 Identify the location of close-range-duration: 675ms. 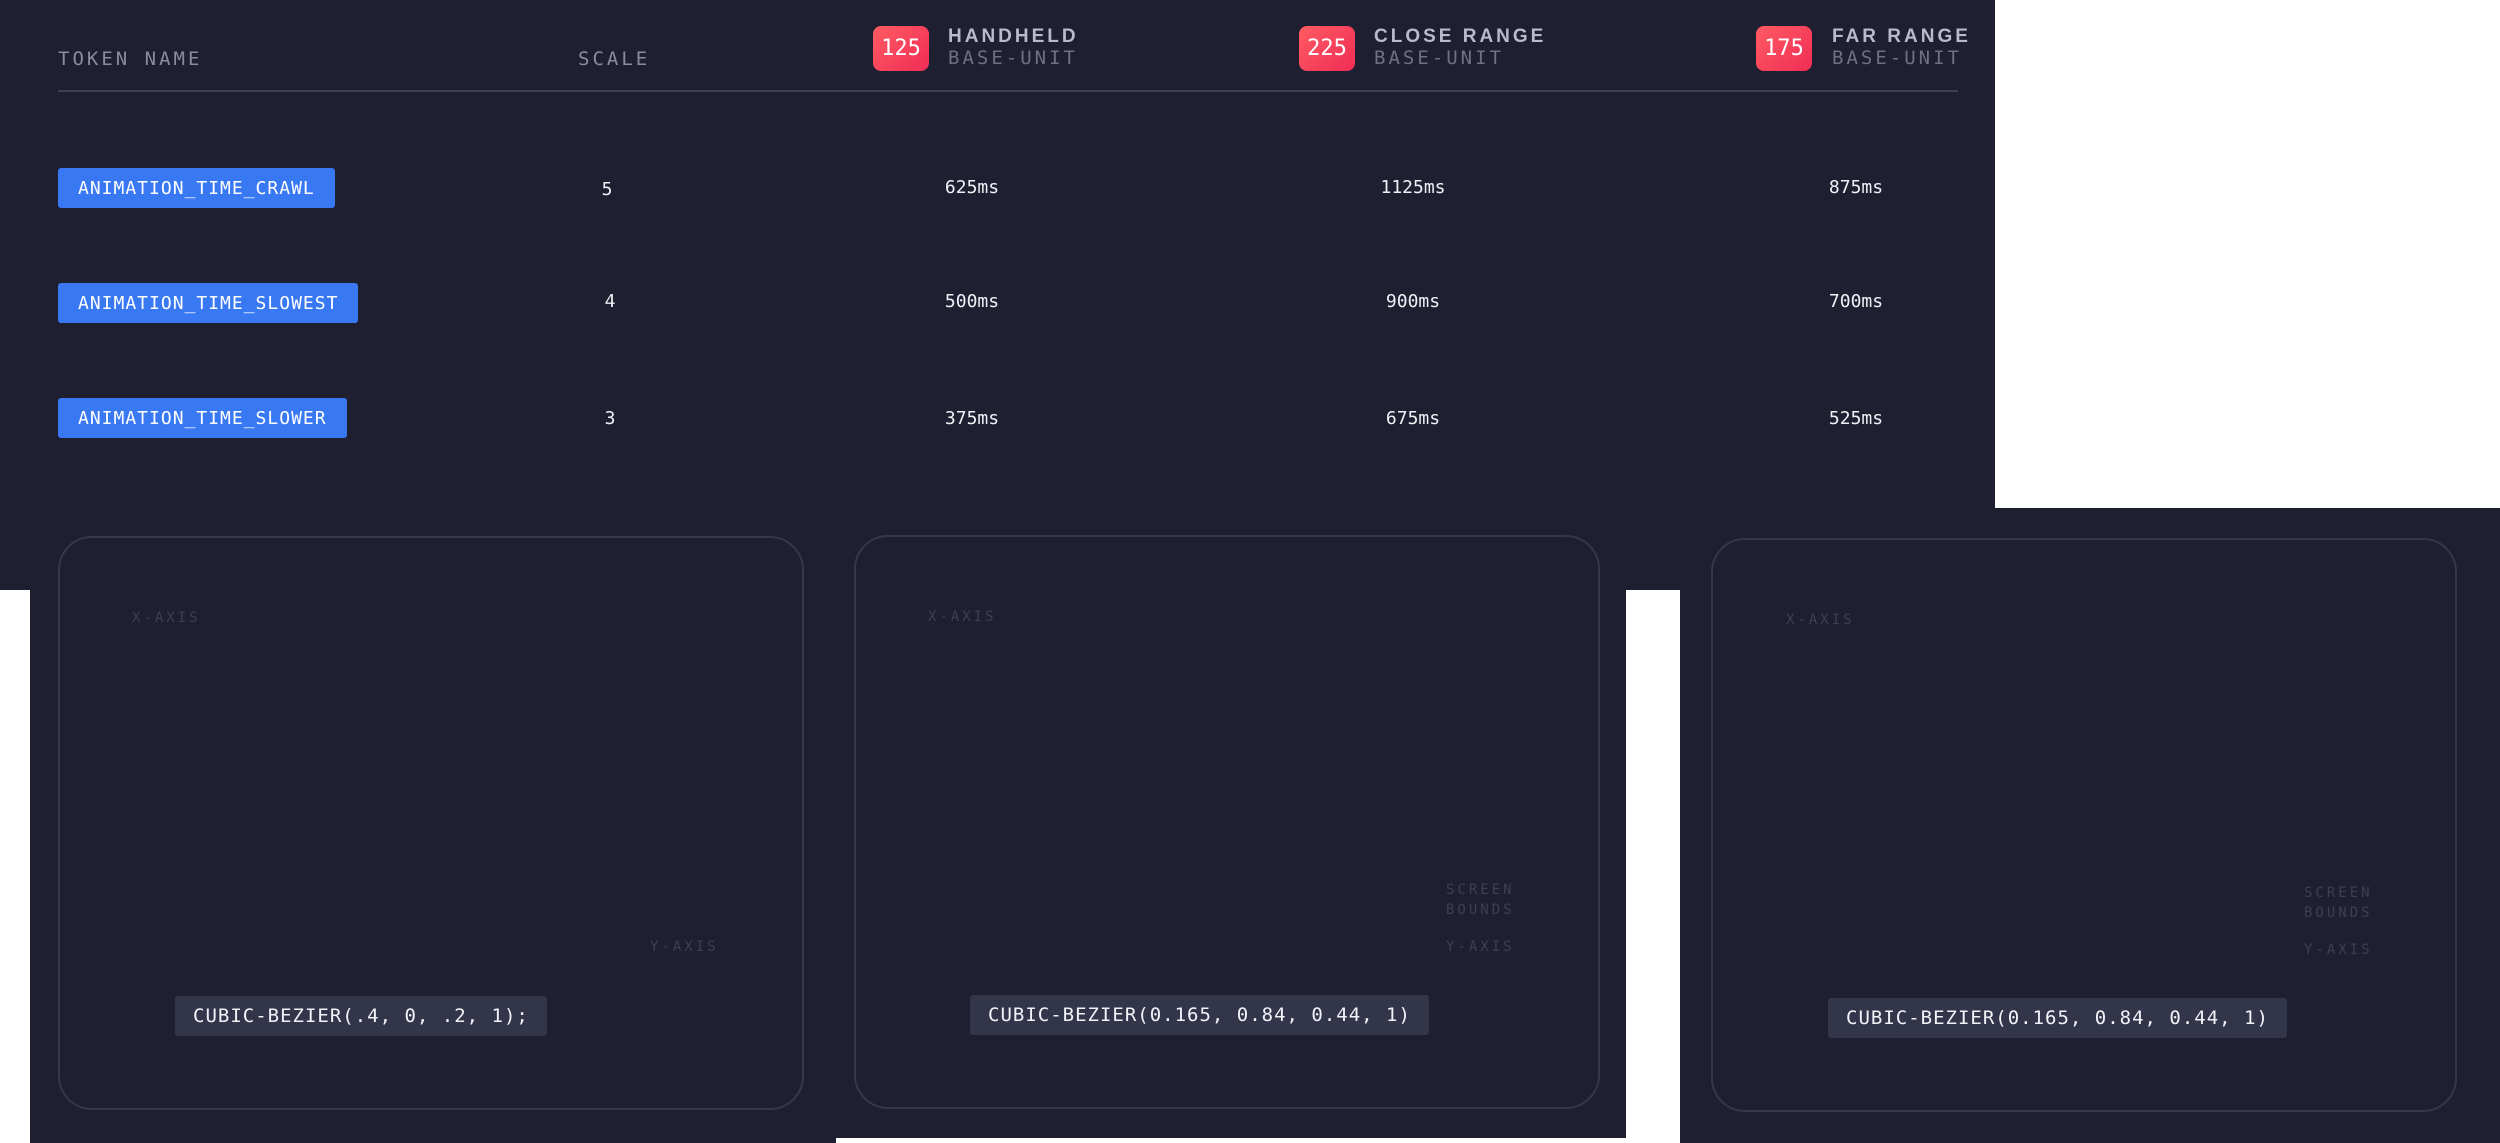
(1413, 418).